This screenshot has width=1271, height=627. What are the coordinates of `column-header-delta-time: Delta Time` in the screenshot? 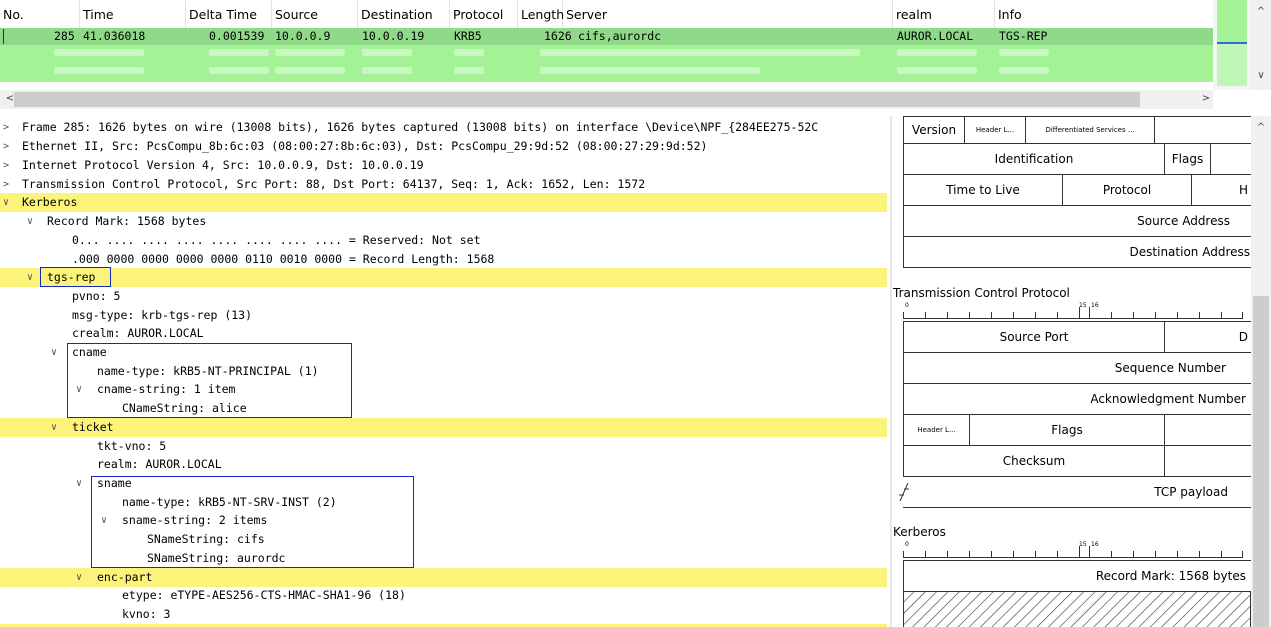 It's located at (229, 15).